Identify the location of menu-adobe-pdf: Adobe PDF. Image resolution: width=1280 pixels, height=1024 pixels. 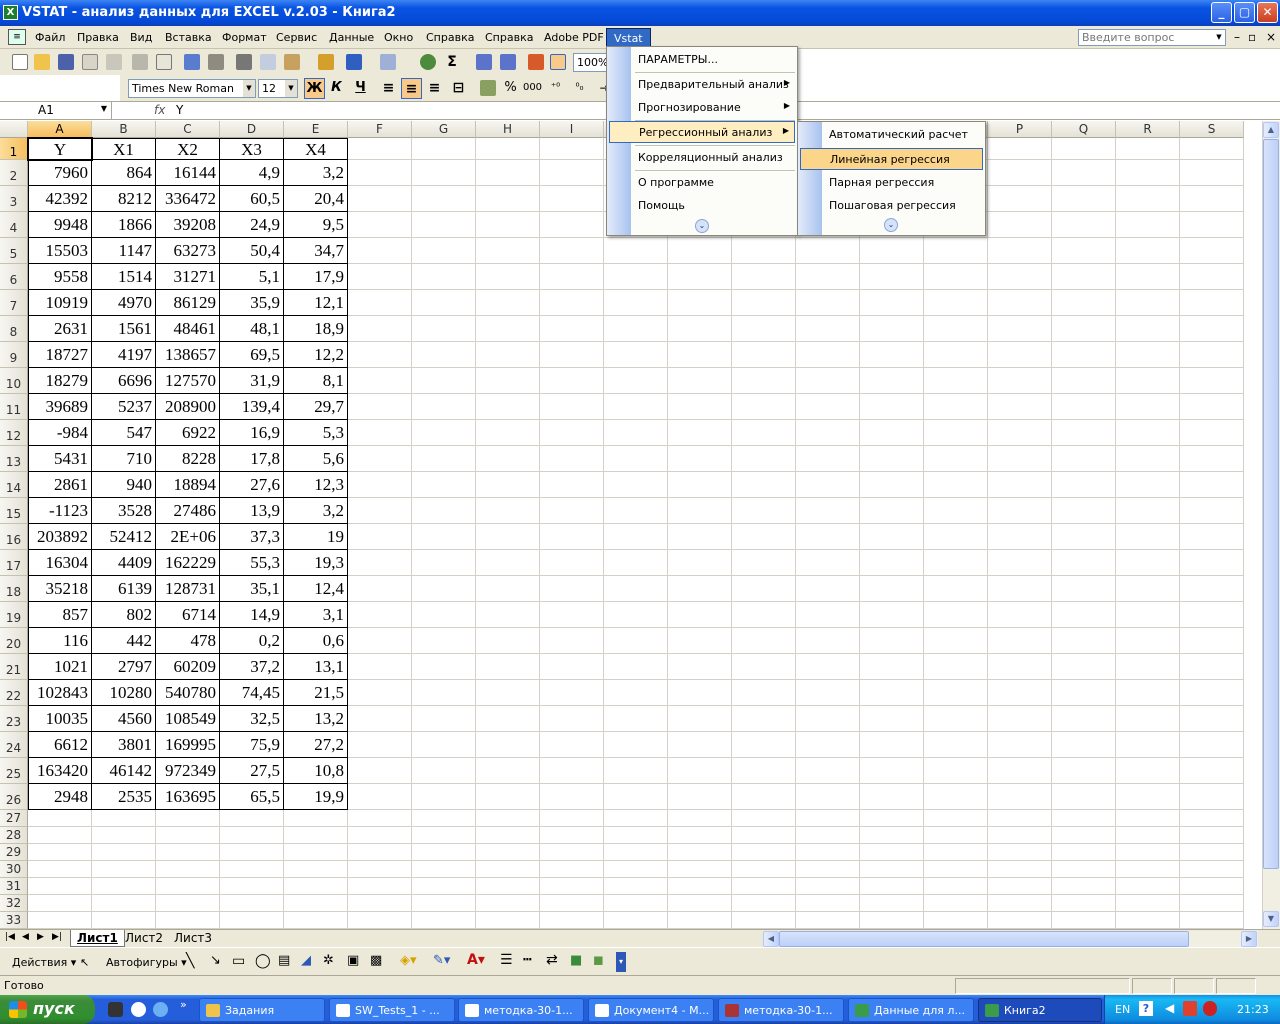
(574, 37).